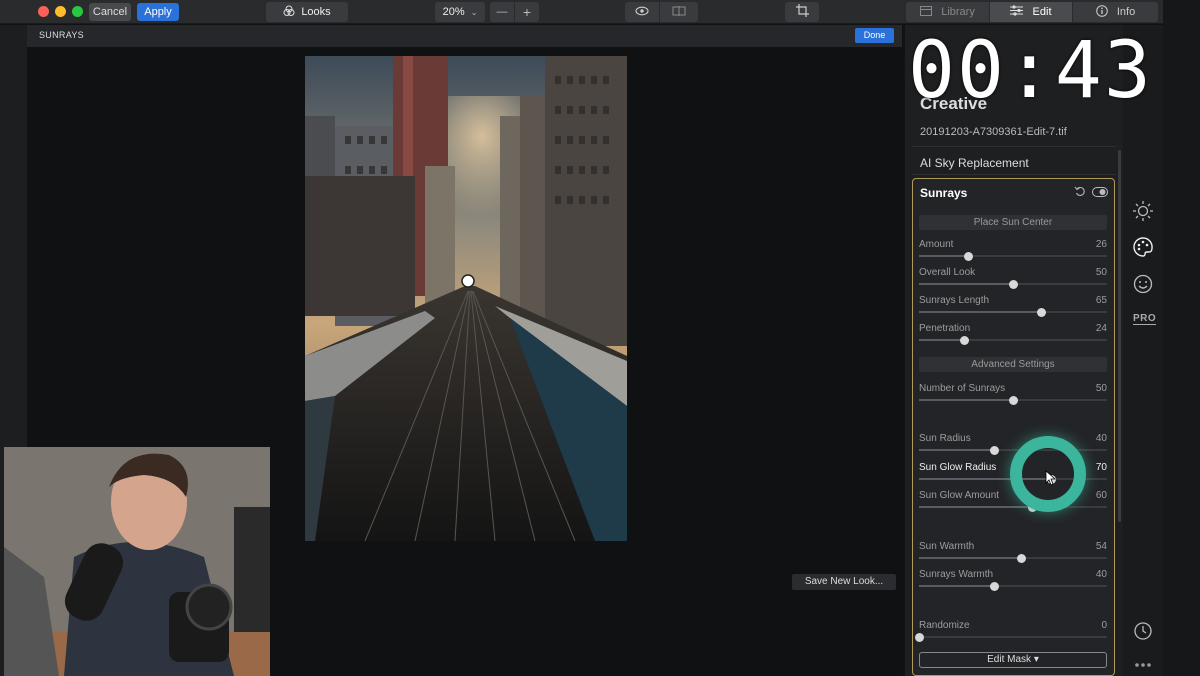 The height and width of the screenshot is (676, 1200). What do you see at coordinates (61, 35) in the screenshot?
I see `filter-title: SUNRAYS` at bounding box center [61, 35].